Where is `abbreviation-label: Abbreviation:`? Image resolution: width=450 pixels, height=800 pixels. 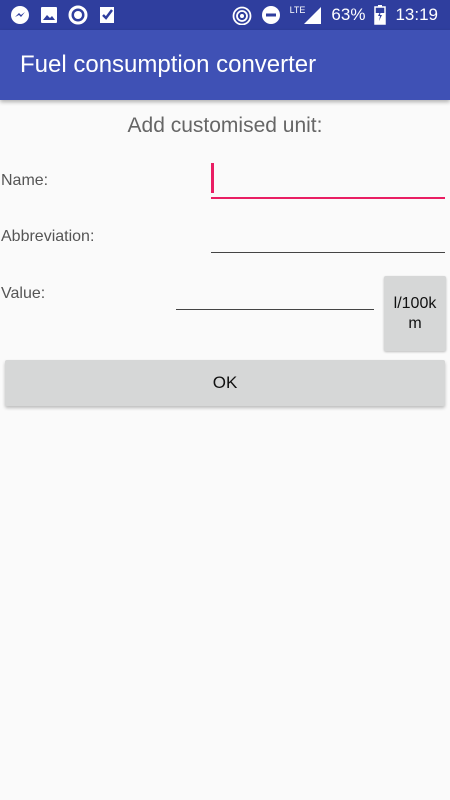 abbreviation-label: Abbreviation: is located at coordinates (48, 236).